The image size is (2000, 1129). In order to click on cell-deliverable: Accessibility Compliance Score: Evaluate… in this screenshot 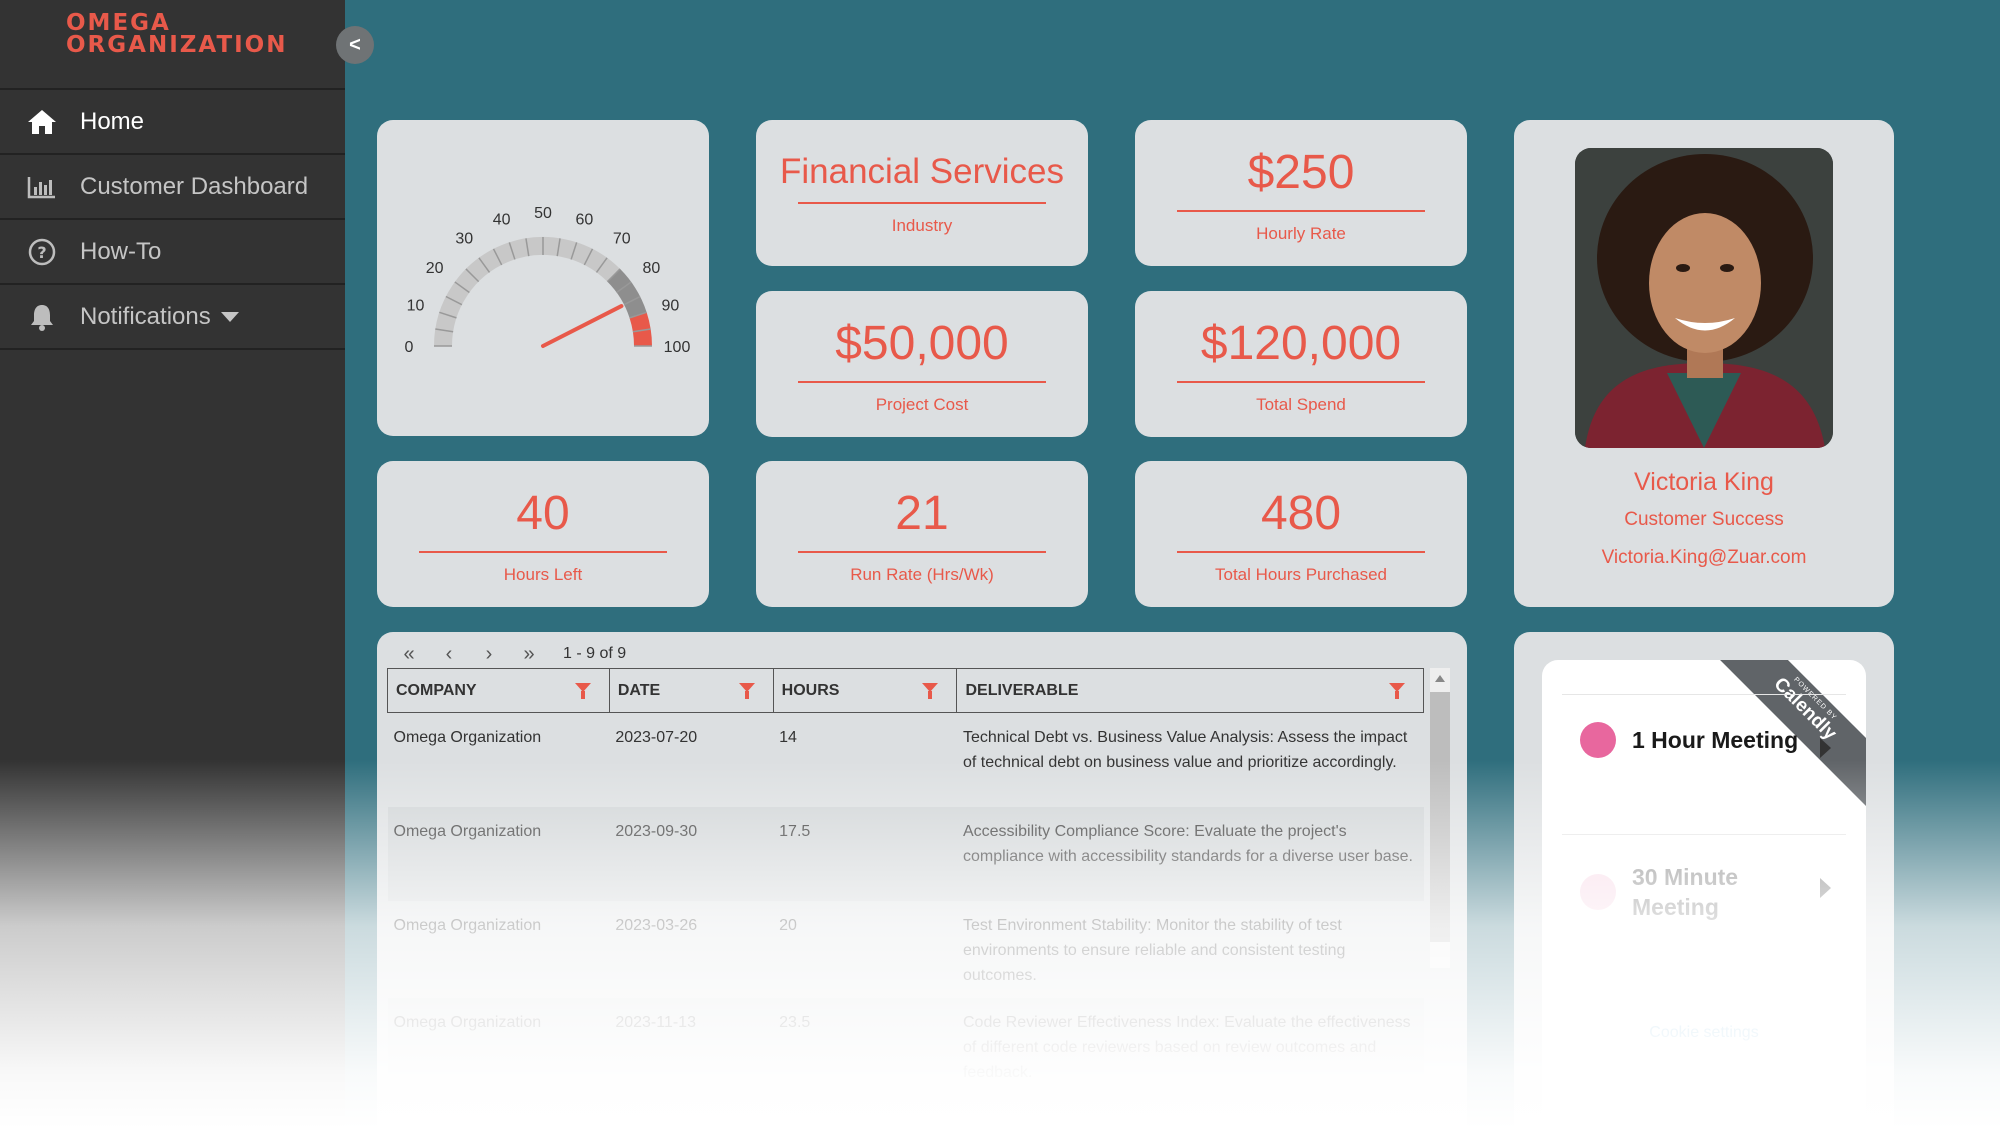, I will do `click(1190, 853)`.